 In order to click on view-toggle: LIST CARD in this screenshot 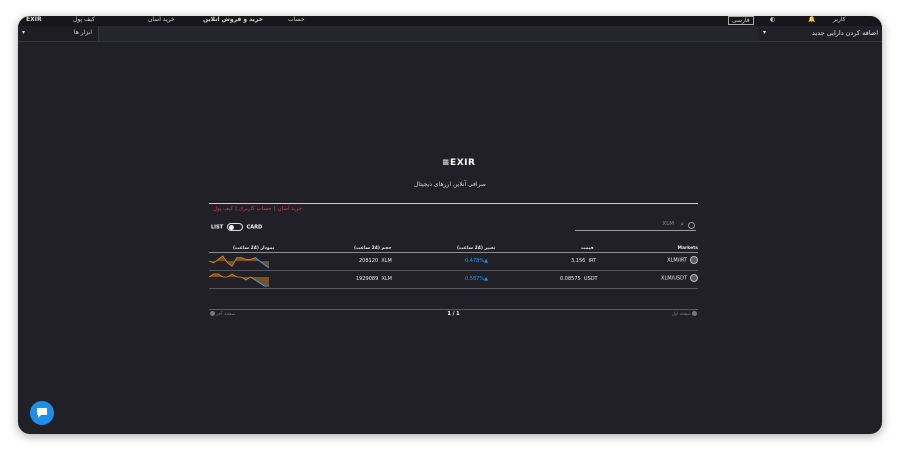, I will do `click(236, 227)`.